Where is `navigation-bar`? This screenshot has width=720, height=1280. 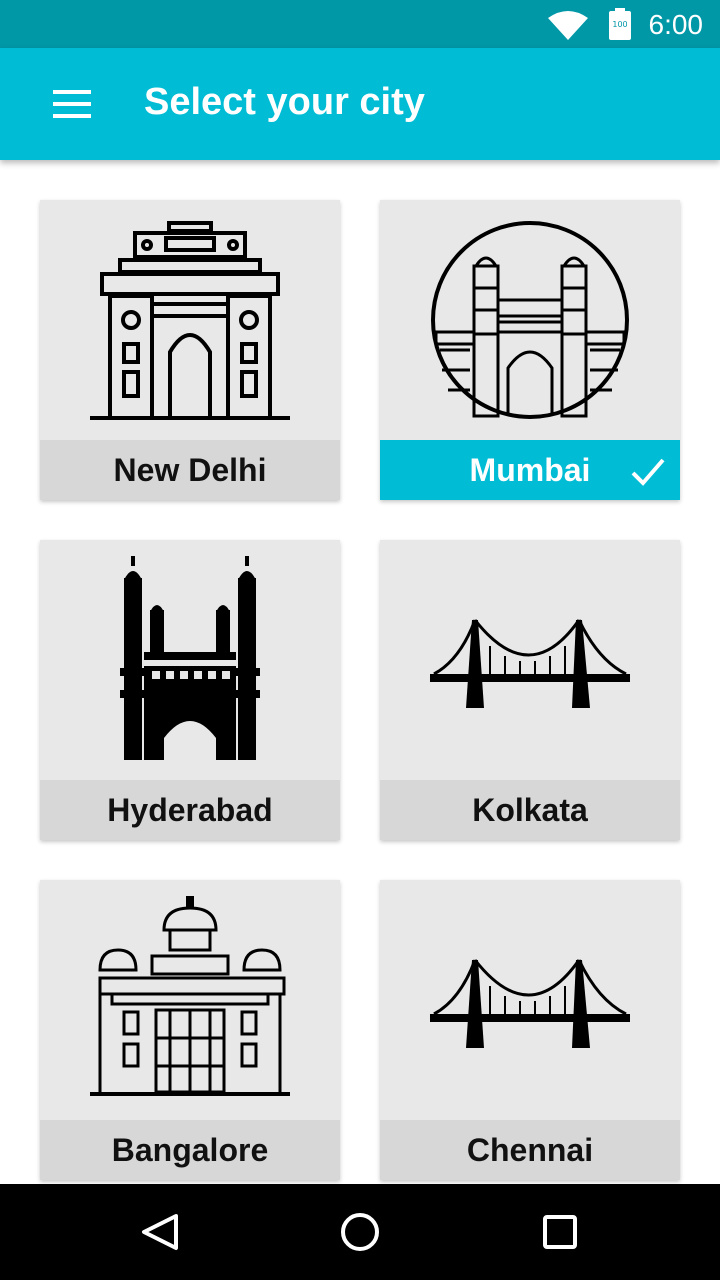 navigation-bar is located at coordinates (360, 1232).